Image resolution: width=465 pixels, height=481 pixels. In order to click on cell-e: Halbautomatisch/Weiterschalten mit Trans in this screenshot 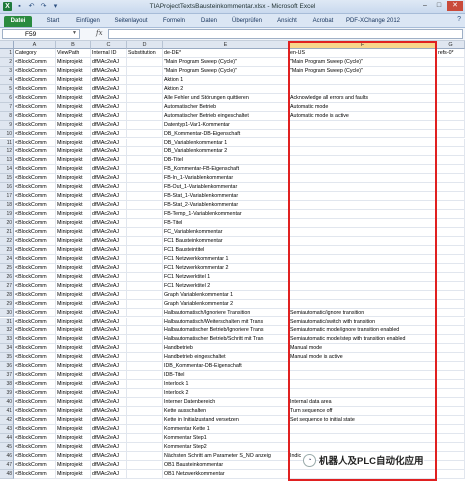, I will do `click(226, 322)`.